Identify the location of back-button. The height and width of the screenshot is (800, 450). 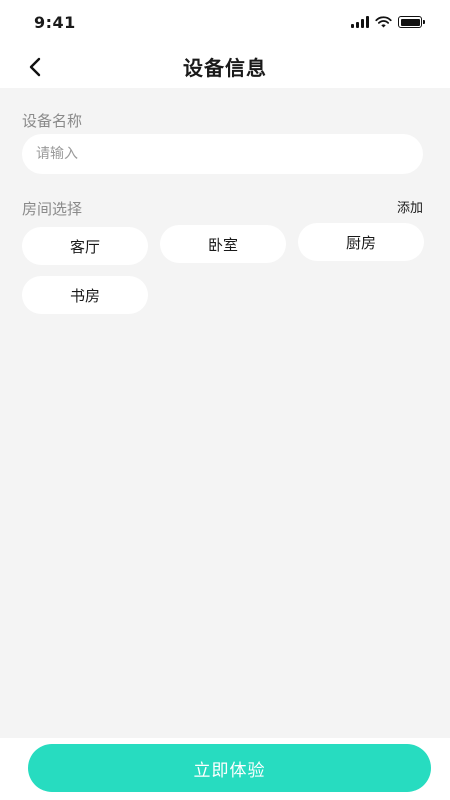
(35, 67).